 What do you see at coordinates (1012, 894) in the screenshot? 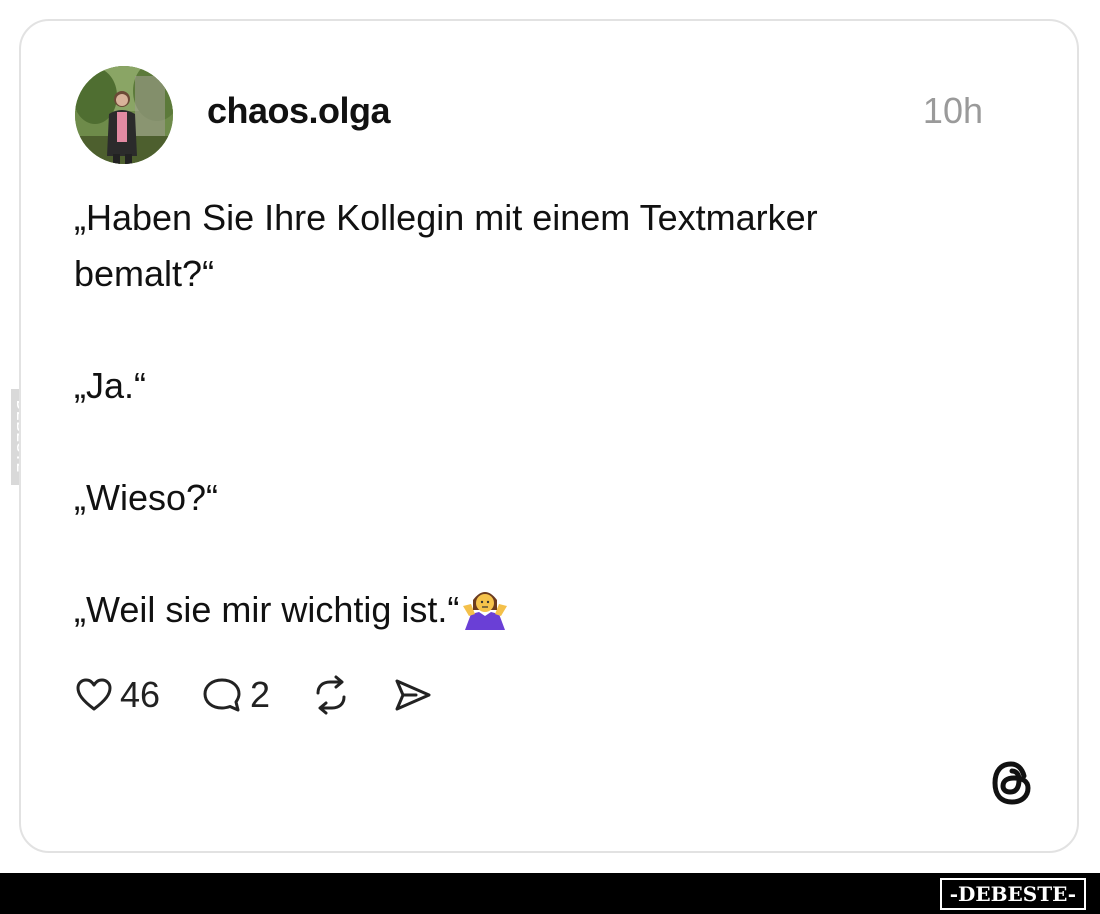
I see `footer-logo: -DEBESTE-` at bounding box center [1012, 894].